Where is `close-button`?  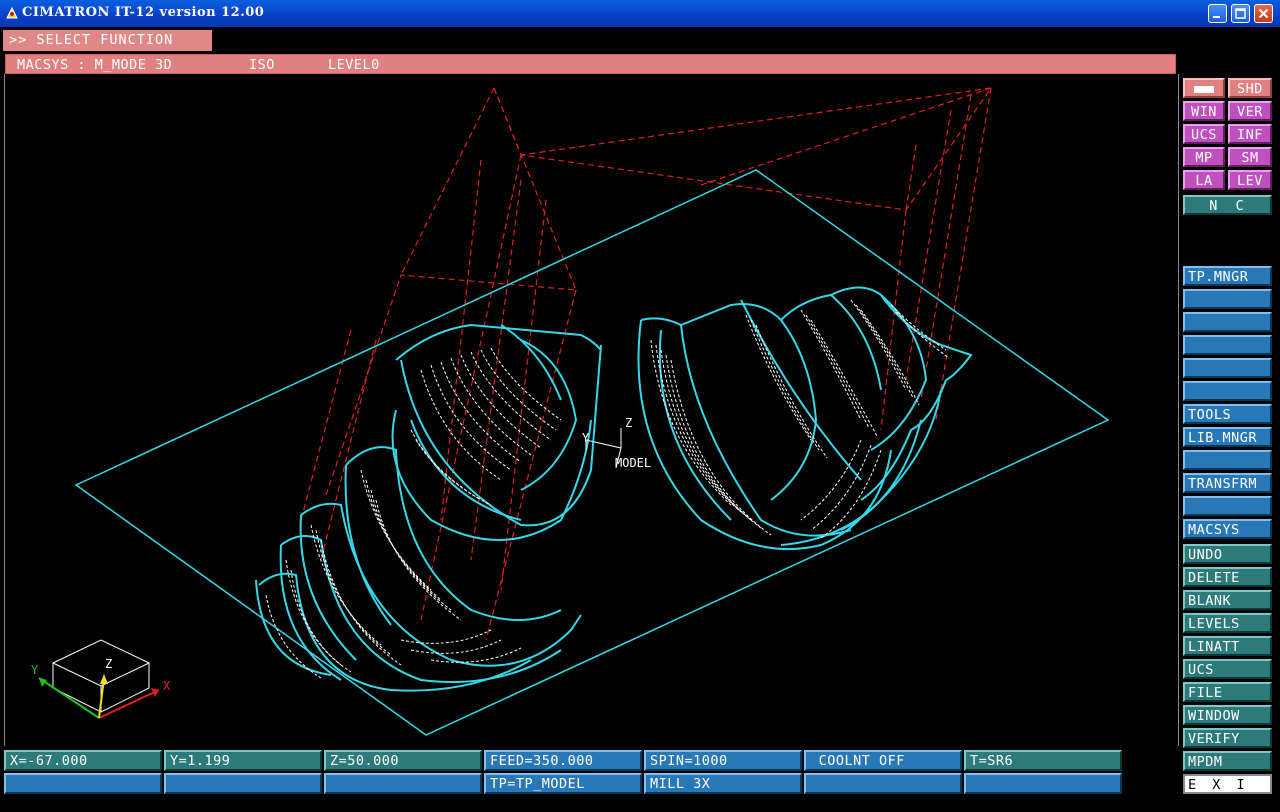 close-button is located at coordinates (1263, 13).